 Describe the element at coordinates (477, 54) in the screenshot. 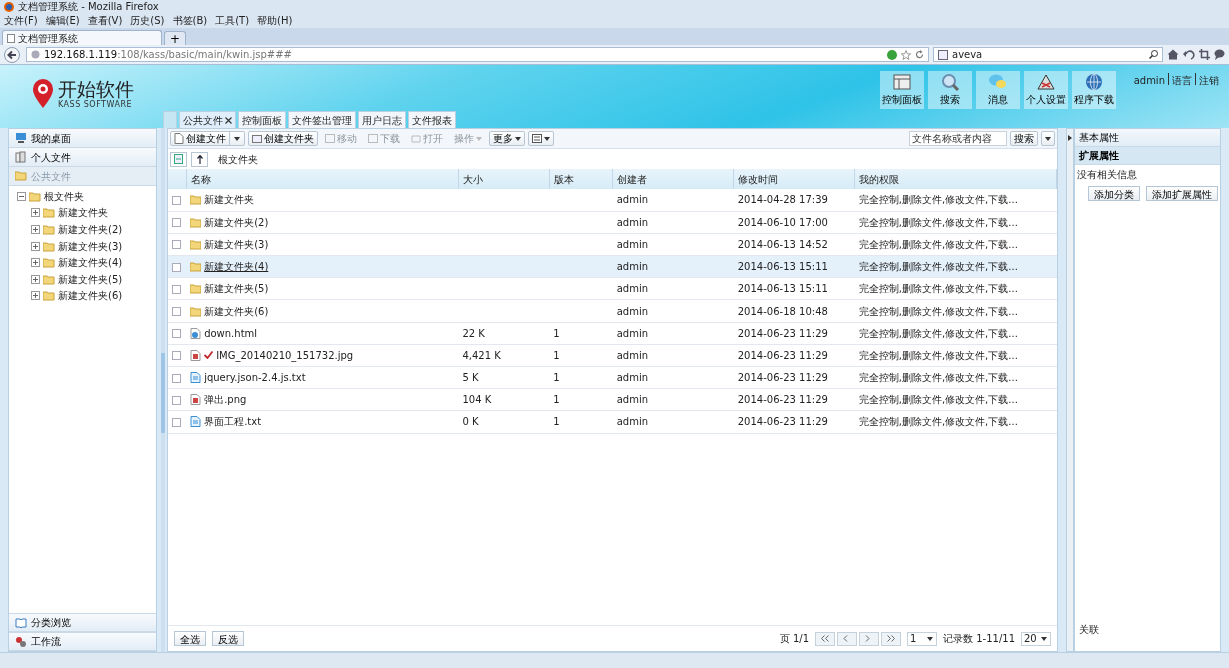

I see `address-bar: 192.168.1.119:108/kass/basic/main/kwin.jsp###` at that location.